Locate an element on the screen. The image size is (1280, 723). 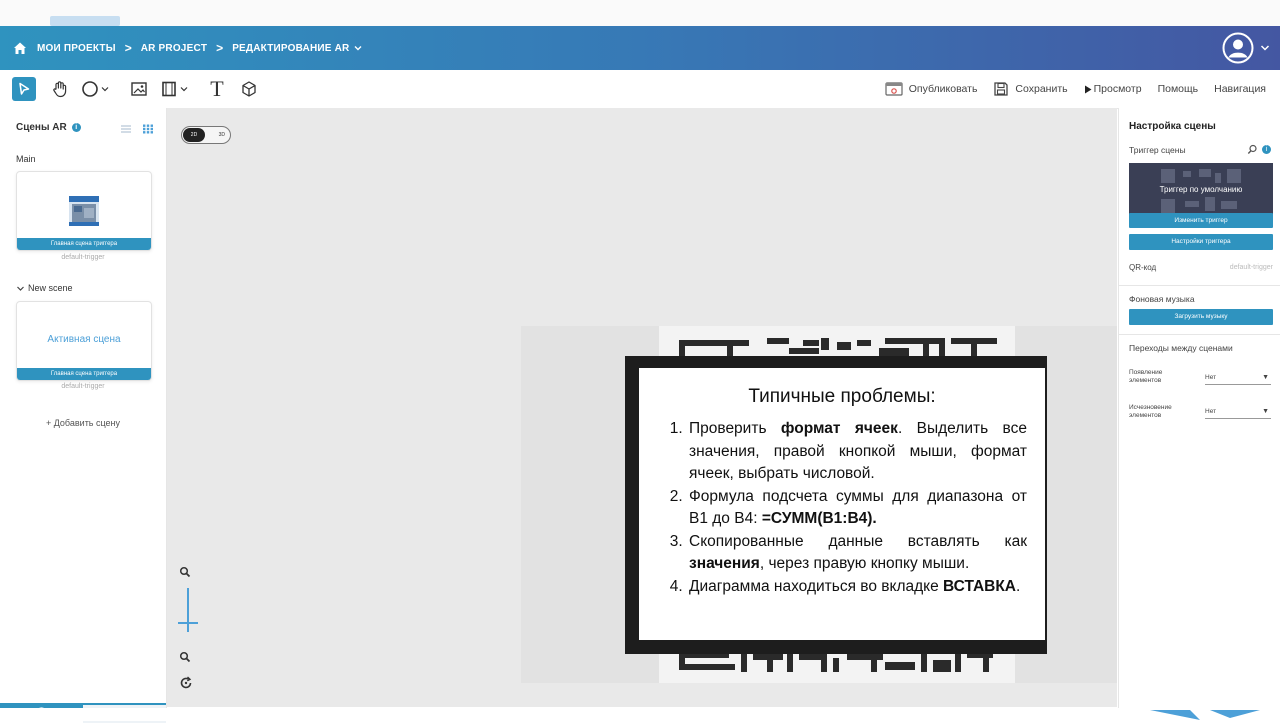
browser-top-strip is located at coordinates (640, 13).